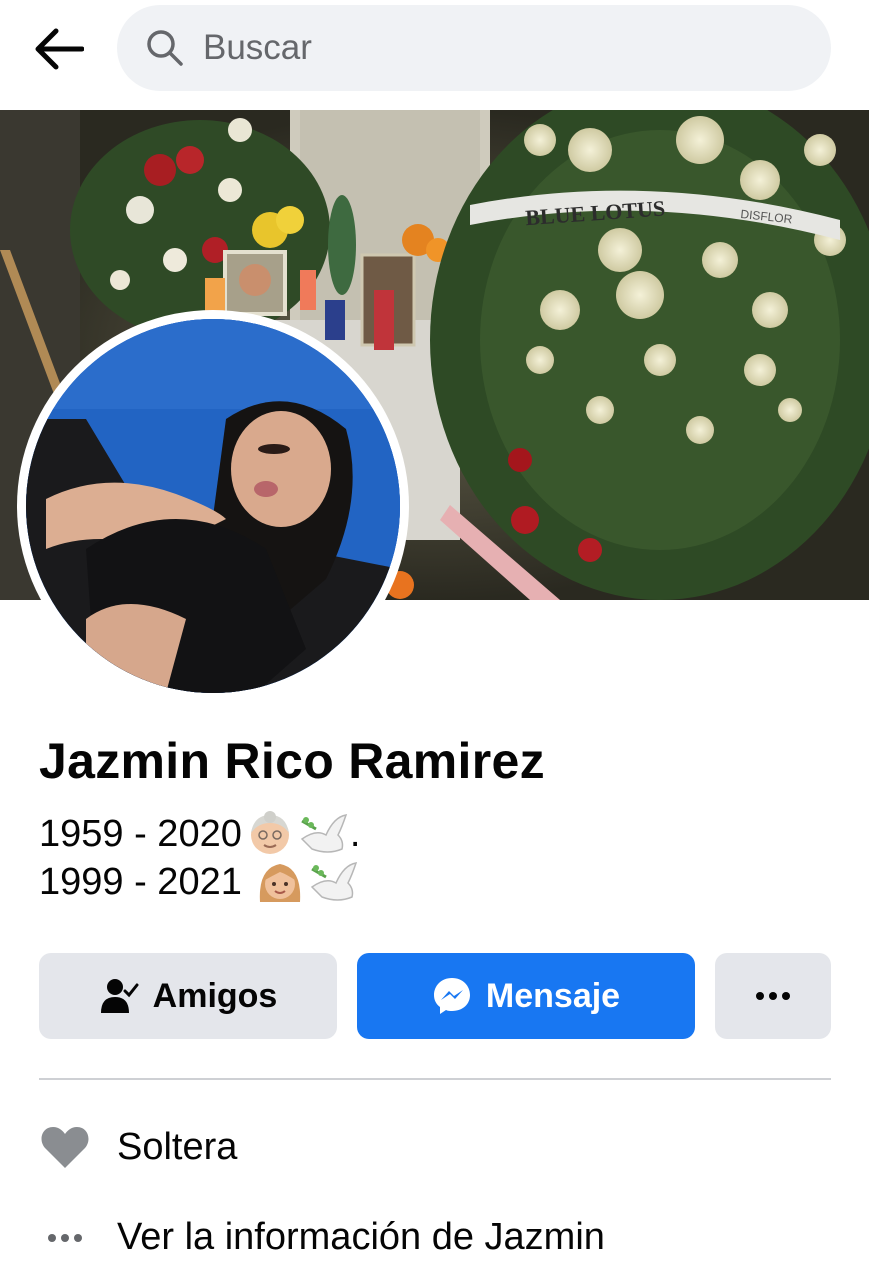 The width and height of the screenshot is (869, 1280). I want to click on messenger-icon, so click(452, 996).